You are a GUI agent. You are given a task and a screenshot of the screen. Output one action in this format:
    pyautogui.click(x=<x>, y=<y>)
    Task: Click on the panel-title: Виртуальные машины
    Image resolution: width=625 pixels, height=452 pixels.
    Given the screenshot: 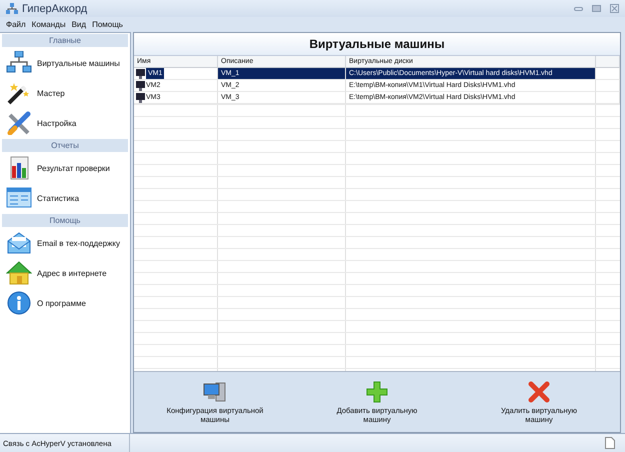 What is the action you would take?
    pyautogui.click(x=377, y=44)
    